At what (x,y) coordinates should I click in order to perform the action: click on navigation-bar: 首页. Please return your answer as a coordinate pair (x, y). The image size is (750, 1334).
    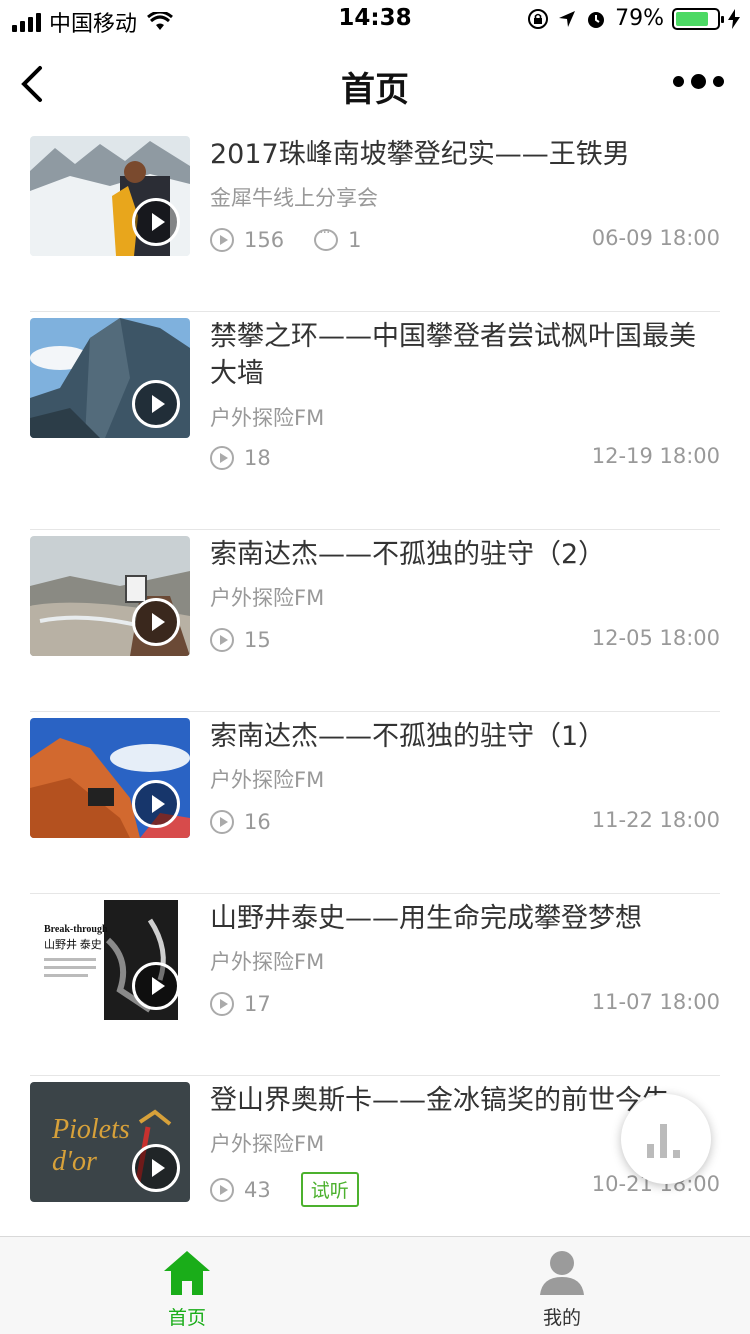
    Looking at the image, I should click on (375, 85).